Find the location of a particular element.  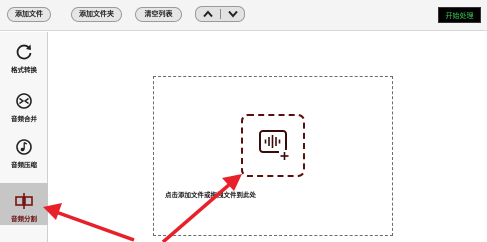

sidebar-item-label: 音频压缩 is located at coordinates (24, 165).